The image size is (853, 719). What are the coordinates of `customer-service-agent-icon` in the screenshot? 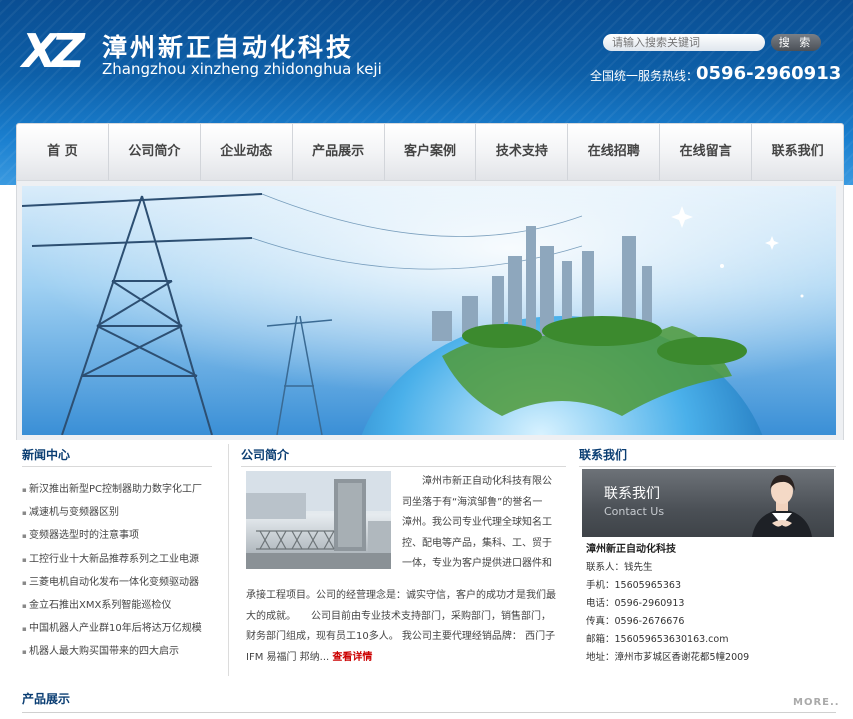 It's located at (782, 506).